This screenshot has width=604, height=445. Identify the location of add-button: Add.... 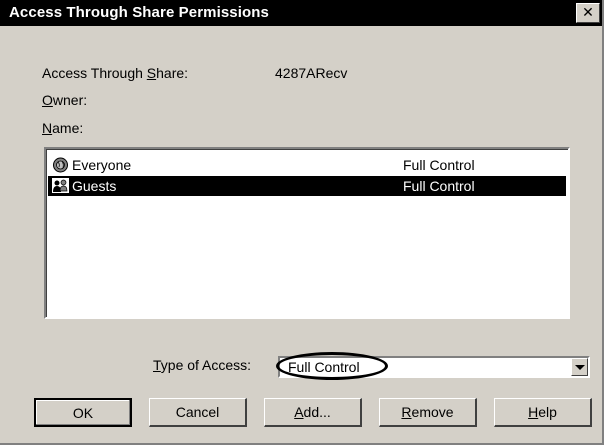
(313, 412).